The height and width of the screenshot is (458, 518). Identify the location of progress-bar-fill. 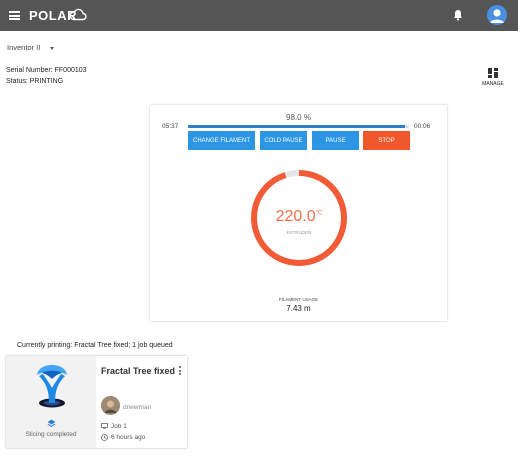
(296, 126).